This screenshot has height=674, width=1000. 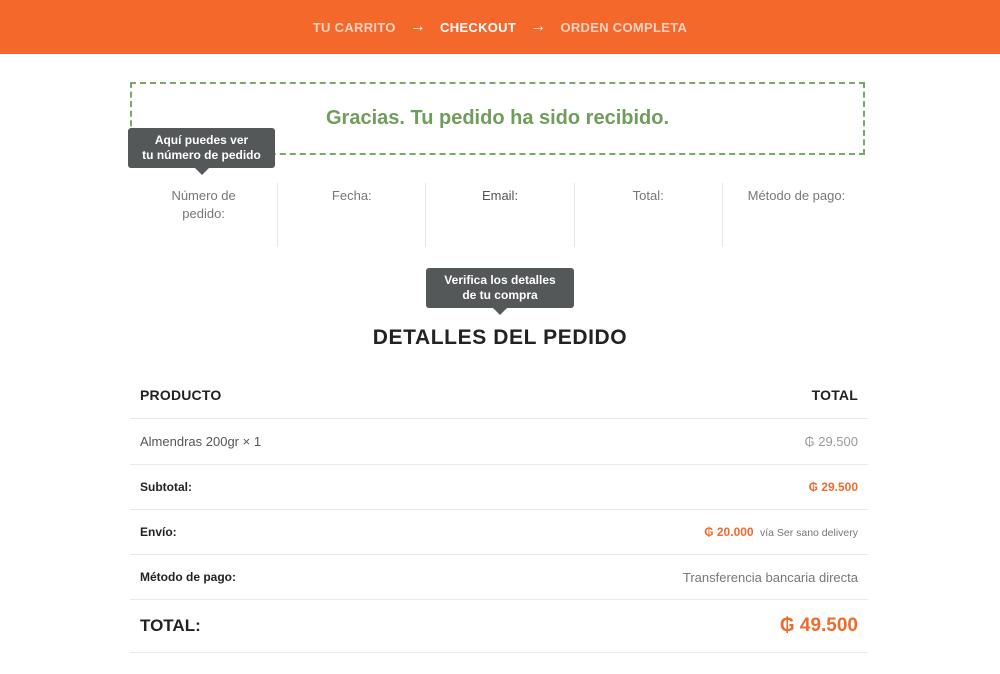 What do you see at coordinates (499, 395) in the screenshot?
I see `table-header-row: PRODUCTO TOTAL` at bounding box center [499, 395].